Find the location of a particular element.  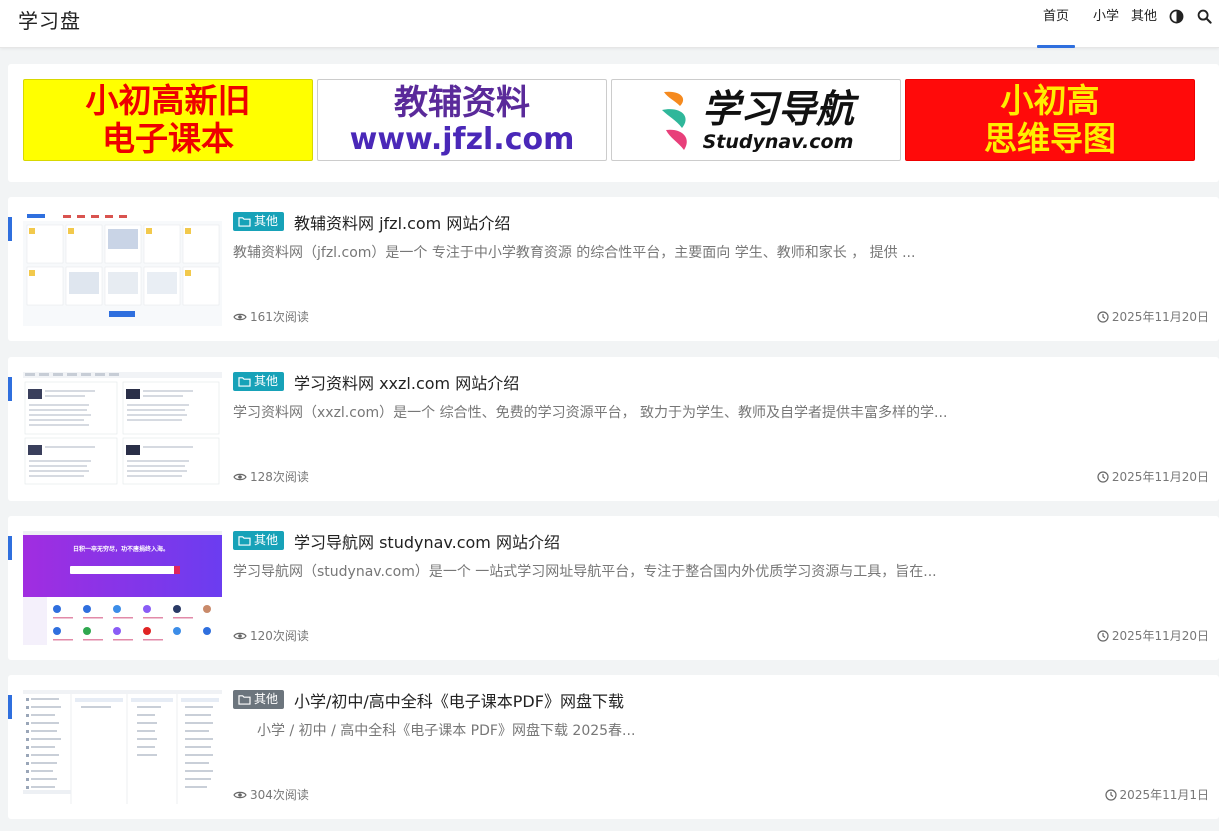

view-count-text: 120次阅读 is located at coordinates (279, 636).